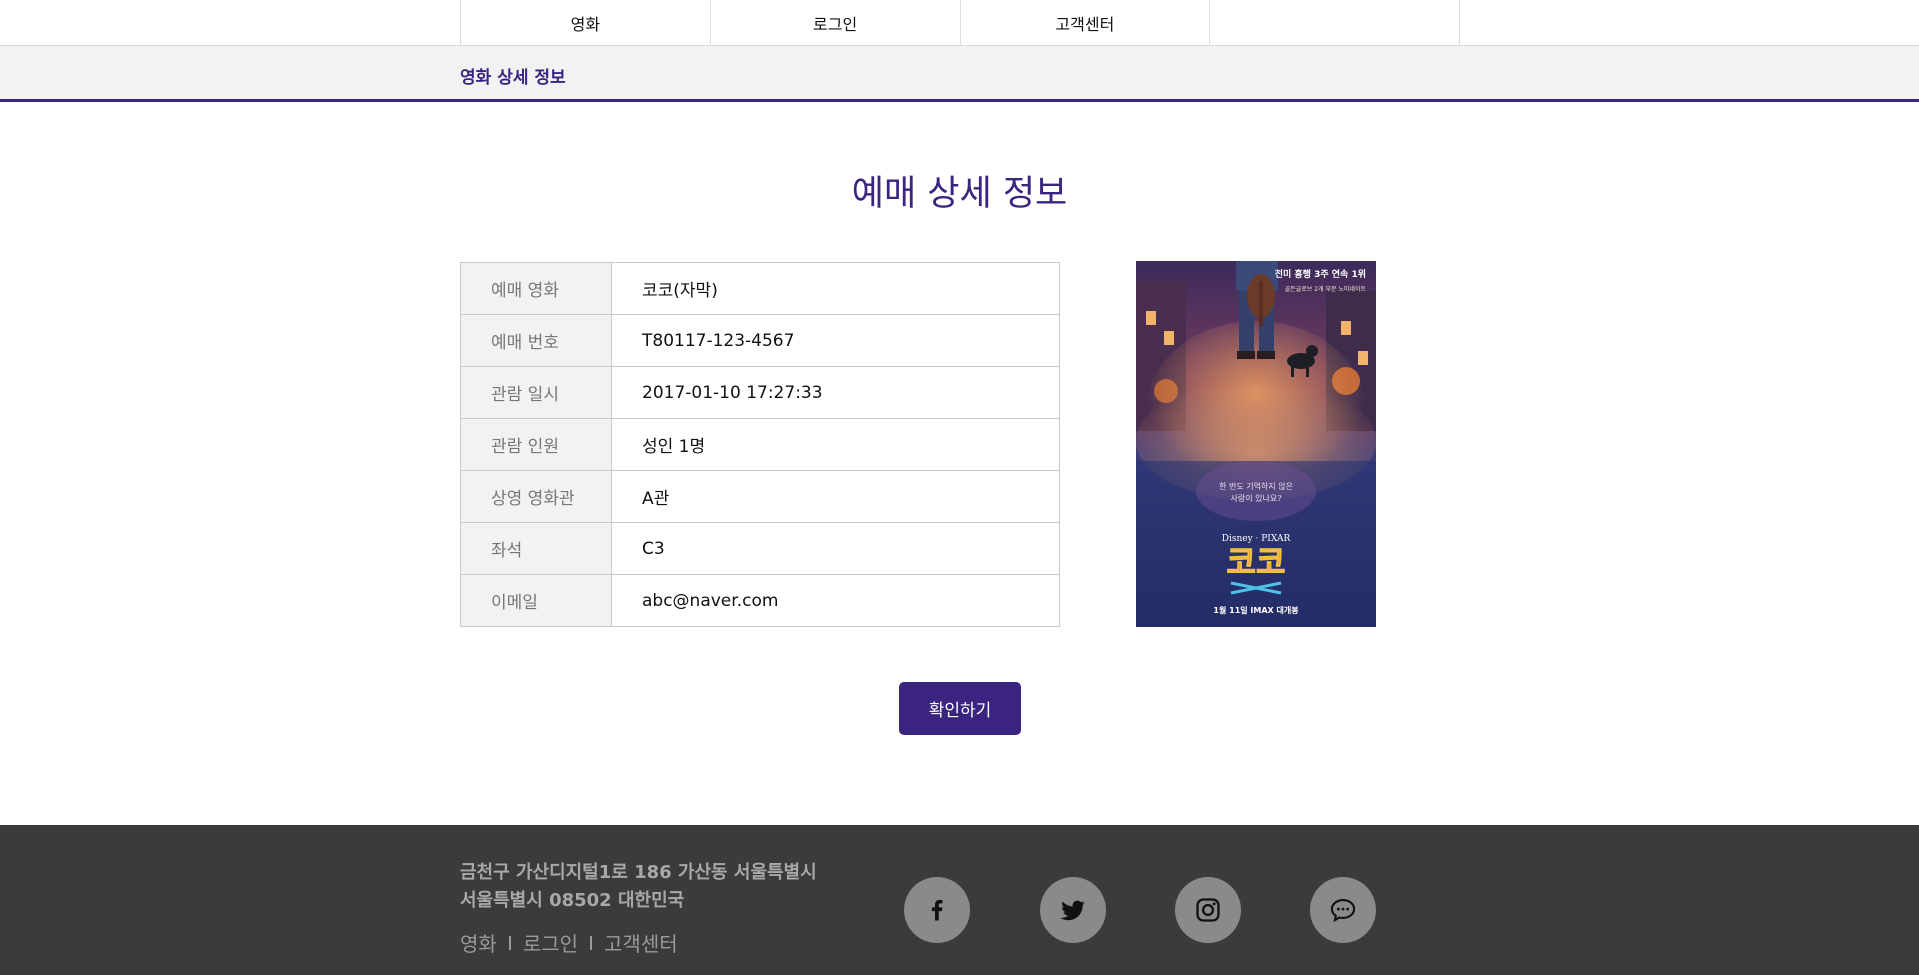 The width and height of the screenshot is (1919, 975). What do you see at coordinates (959, 74) in the screenshot?
I see `sub-header-bar: 영화 상세 정보` at bounding box center [959, 74].